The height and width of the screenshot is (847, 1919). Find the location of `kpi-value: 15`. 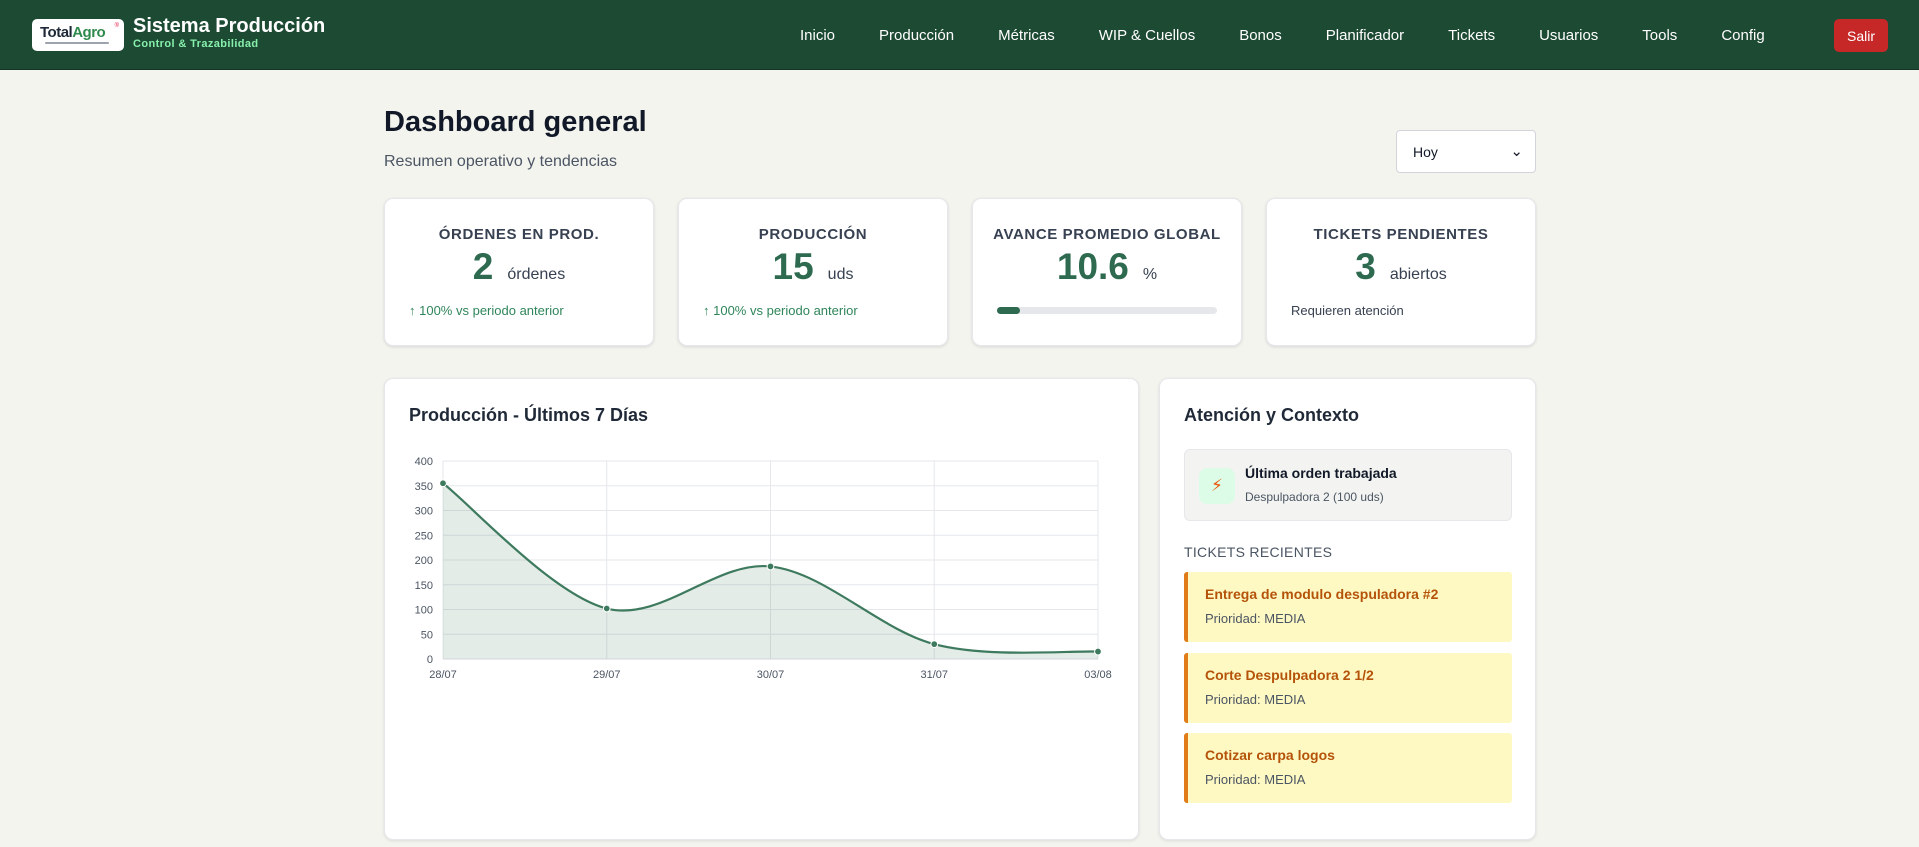

kpi-value: 15 is located at coordinates (793, 266).